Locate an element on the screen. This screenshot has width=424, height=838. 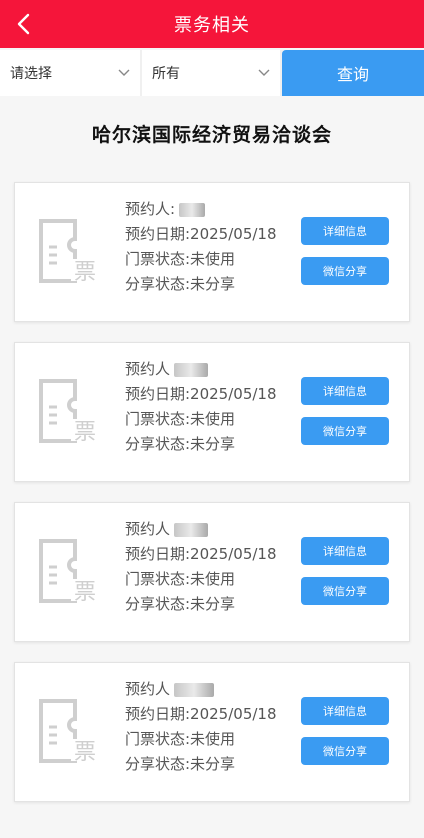
category-select: 请选择 is located at coordinates (70, 73).